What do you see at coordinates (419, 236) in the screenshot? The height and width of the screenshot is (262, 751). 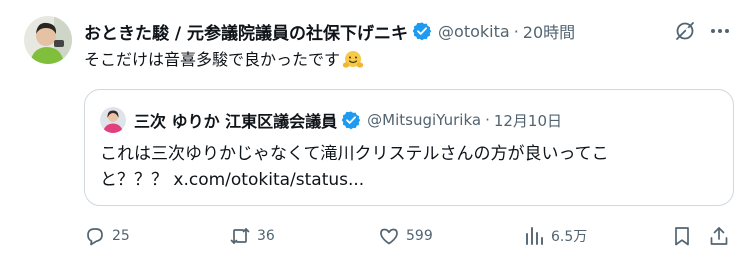 I see `like-count: 599` at bounding box center [419, 236].